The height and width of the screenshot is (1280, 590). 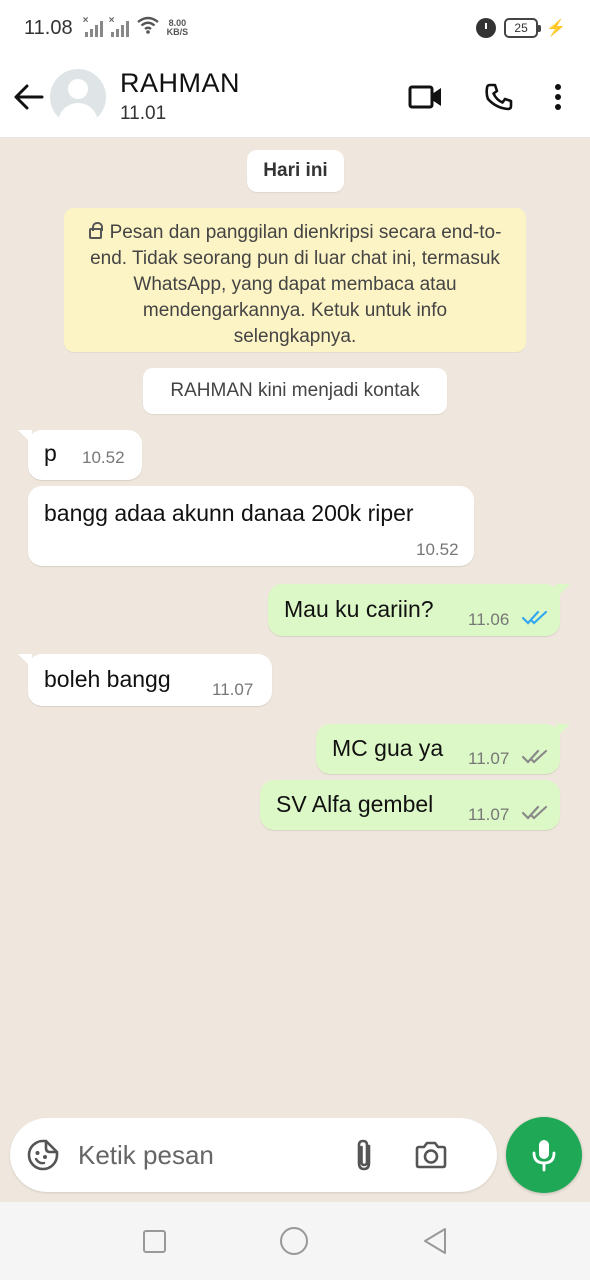 I want to click on message-time: 11.06, so click(x=489, y=619).